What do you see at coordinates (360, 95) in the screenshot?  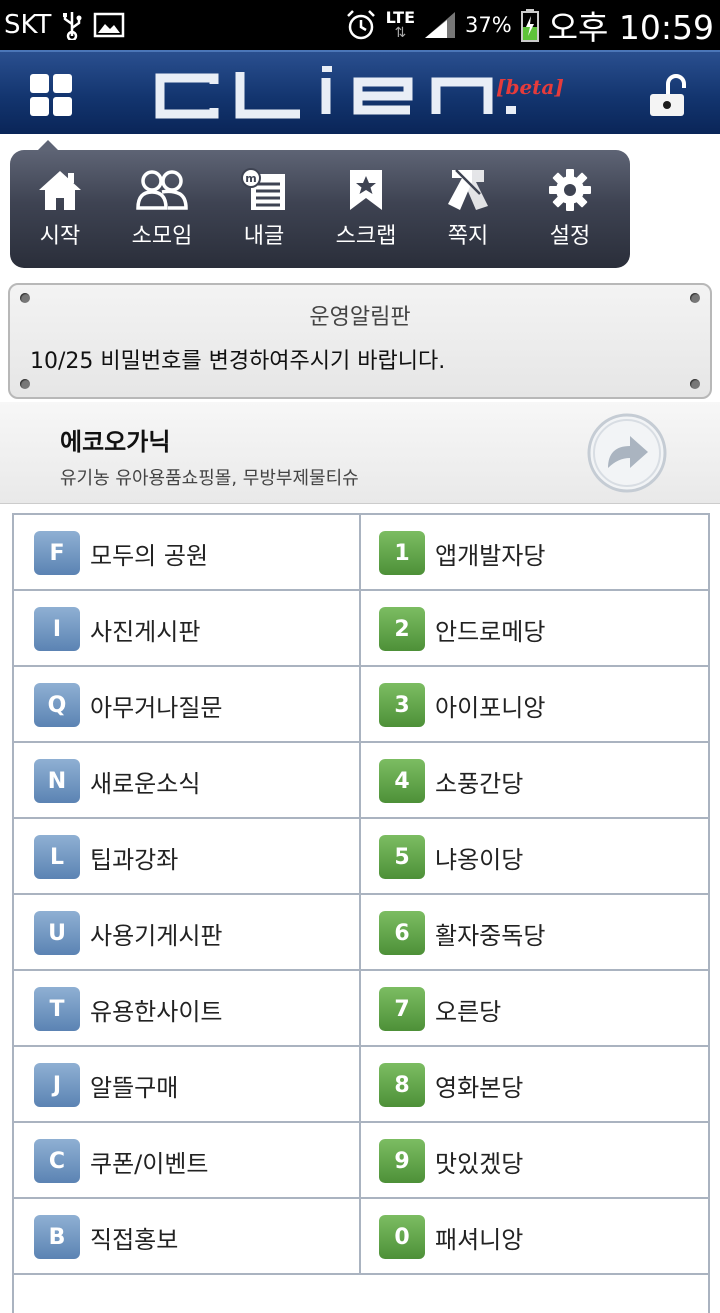 I see `clien-logo: [beta]` at bounding box center [360, 95].